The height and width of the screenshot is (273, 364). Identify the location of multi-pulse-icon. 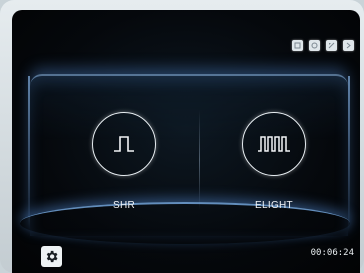
(274, 144).